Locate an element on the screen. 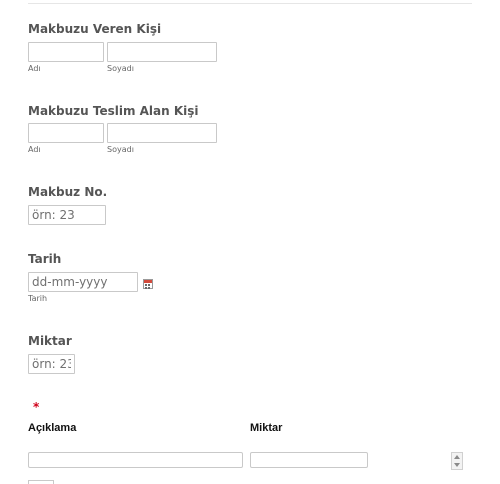 This screenshot has width=500, height=484. giver-first-name-sublabel: Adı is located at coordinates (34, 68).